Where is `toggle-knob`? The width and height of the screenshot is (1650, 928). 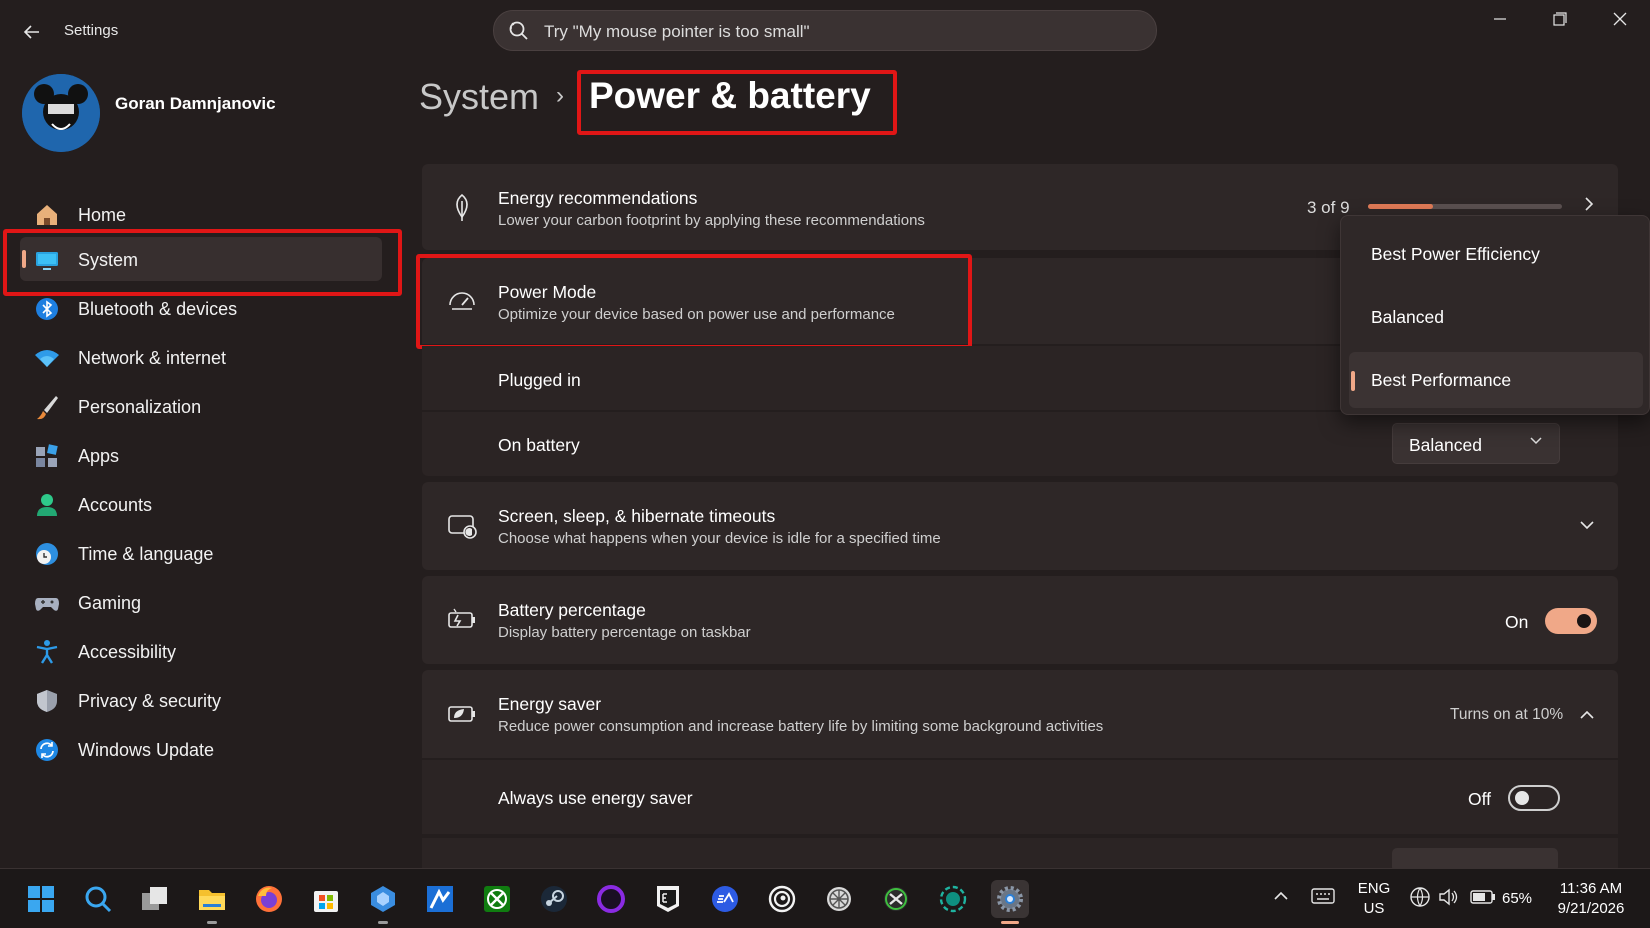 toggle-knob is located at coordinates (1522, 798).